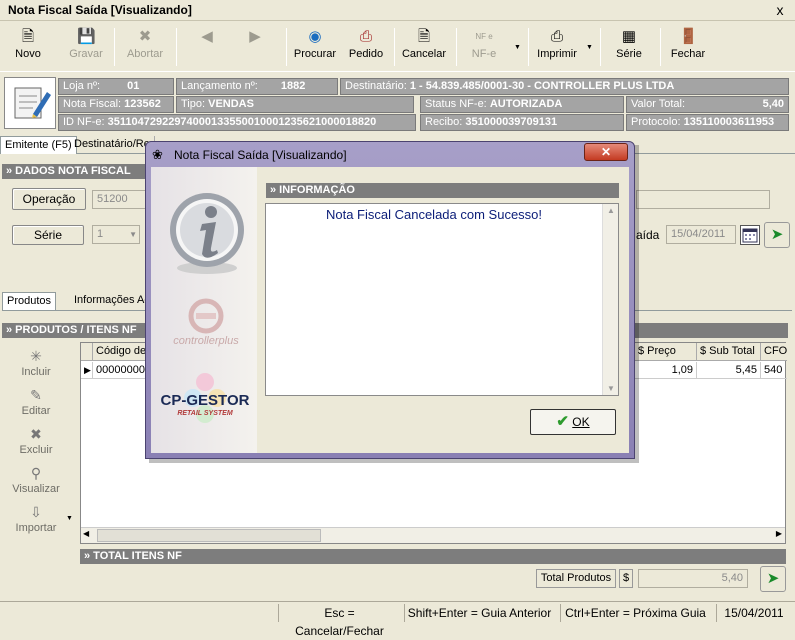  What do you see at coordinates (526, 104) in the screenshot?
I see `status-value: AUTORIZADA` at bounding box center [526, 104].